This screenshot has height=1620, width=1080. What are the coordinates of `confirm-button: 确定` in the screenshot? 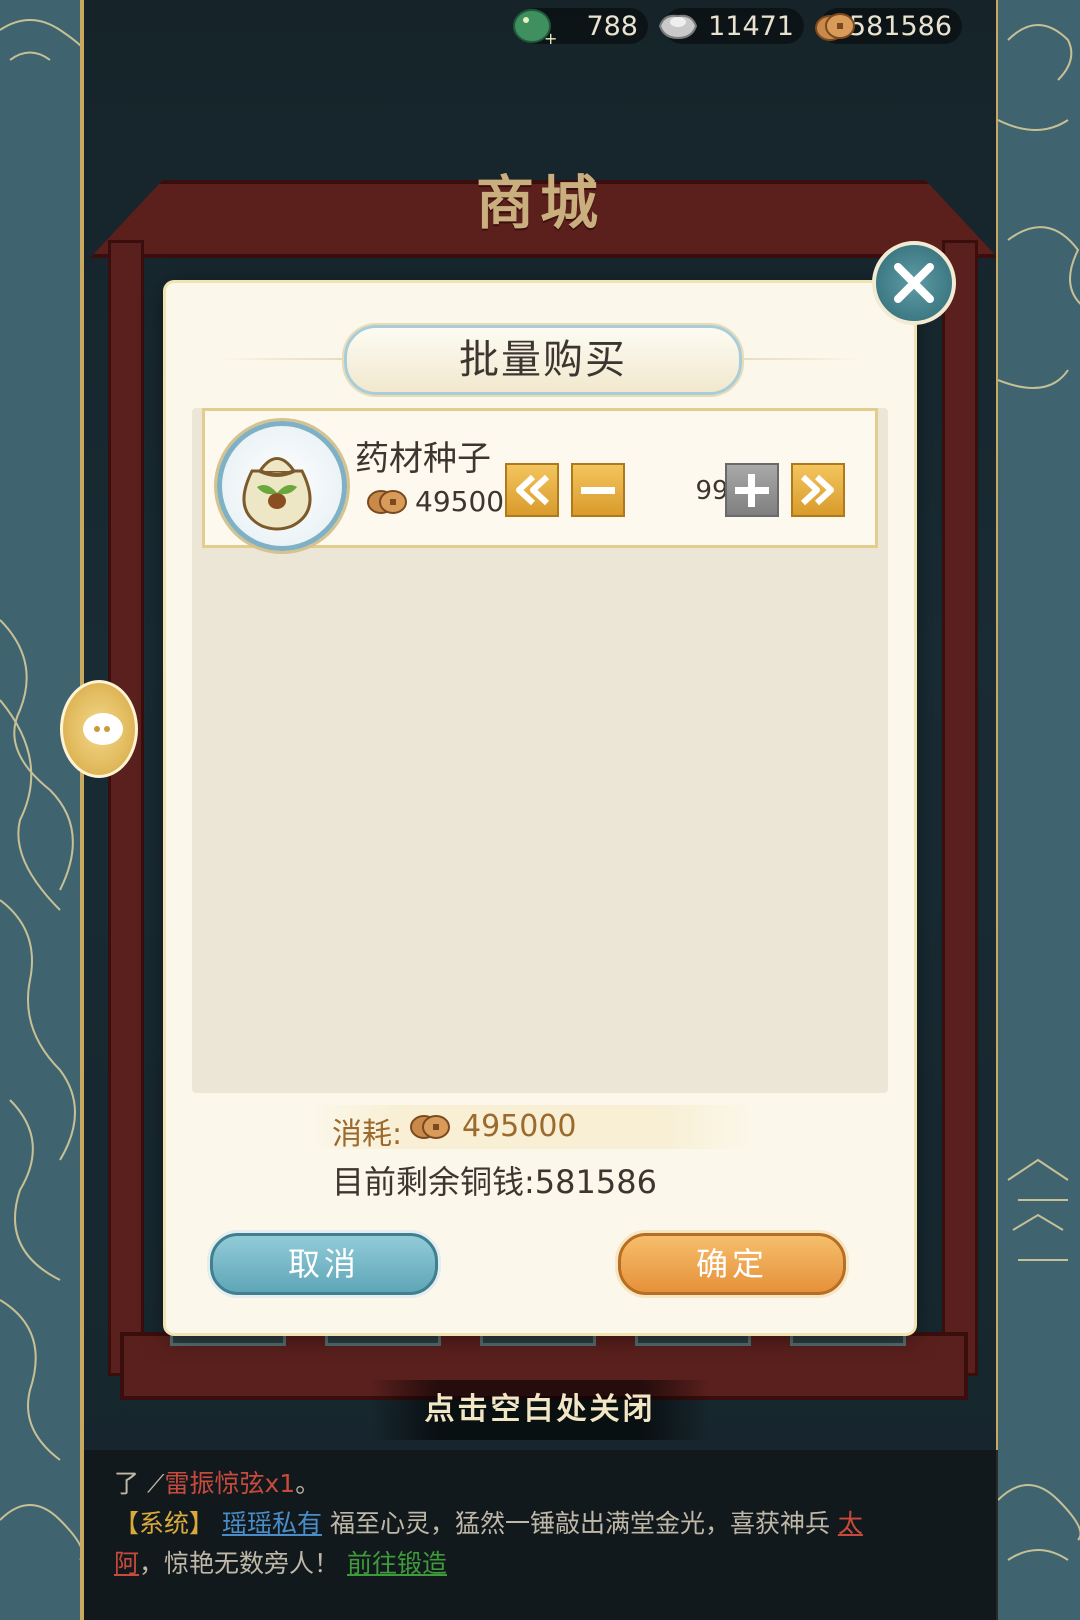 It's located at (732, 1264).